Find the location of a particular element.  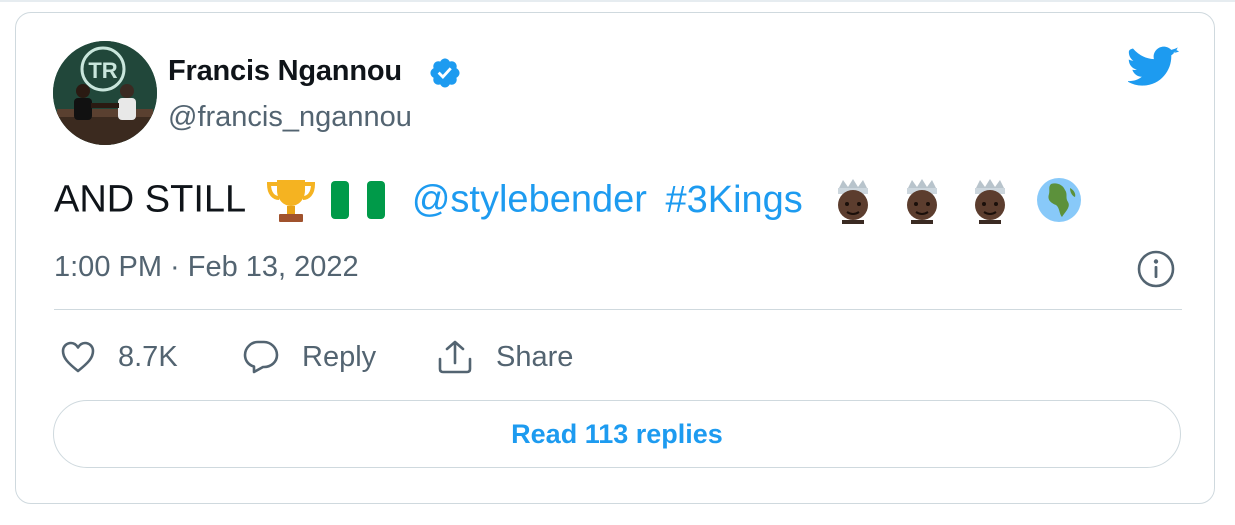

nigeria-flag-emoji-icon is located at coordinates (358, 200).